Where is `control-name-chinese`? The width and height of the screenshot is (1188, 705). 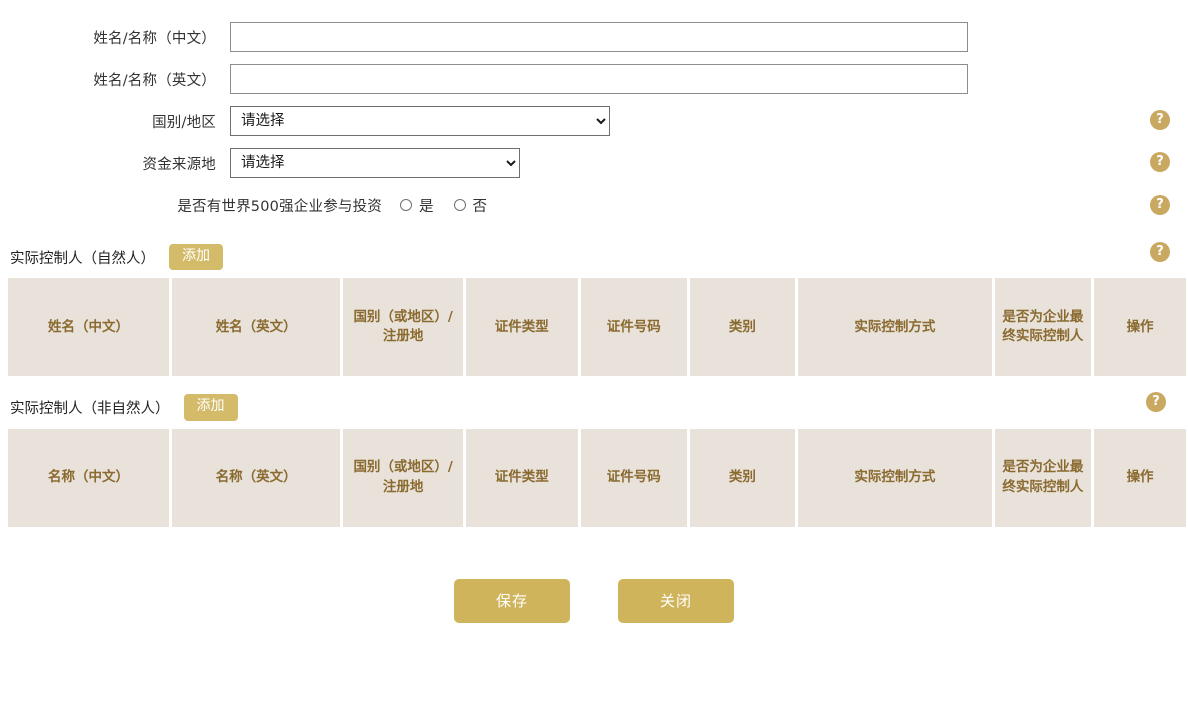 control-name-chinese is located at coordinates (709, 37).